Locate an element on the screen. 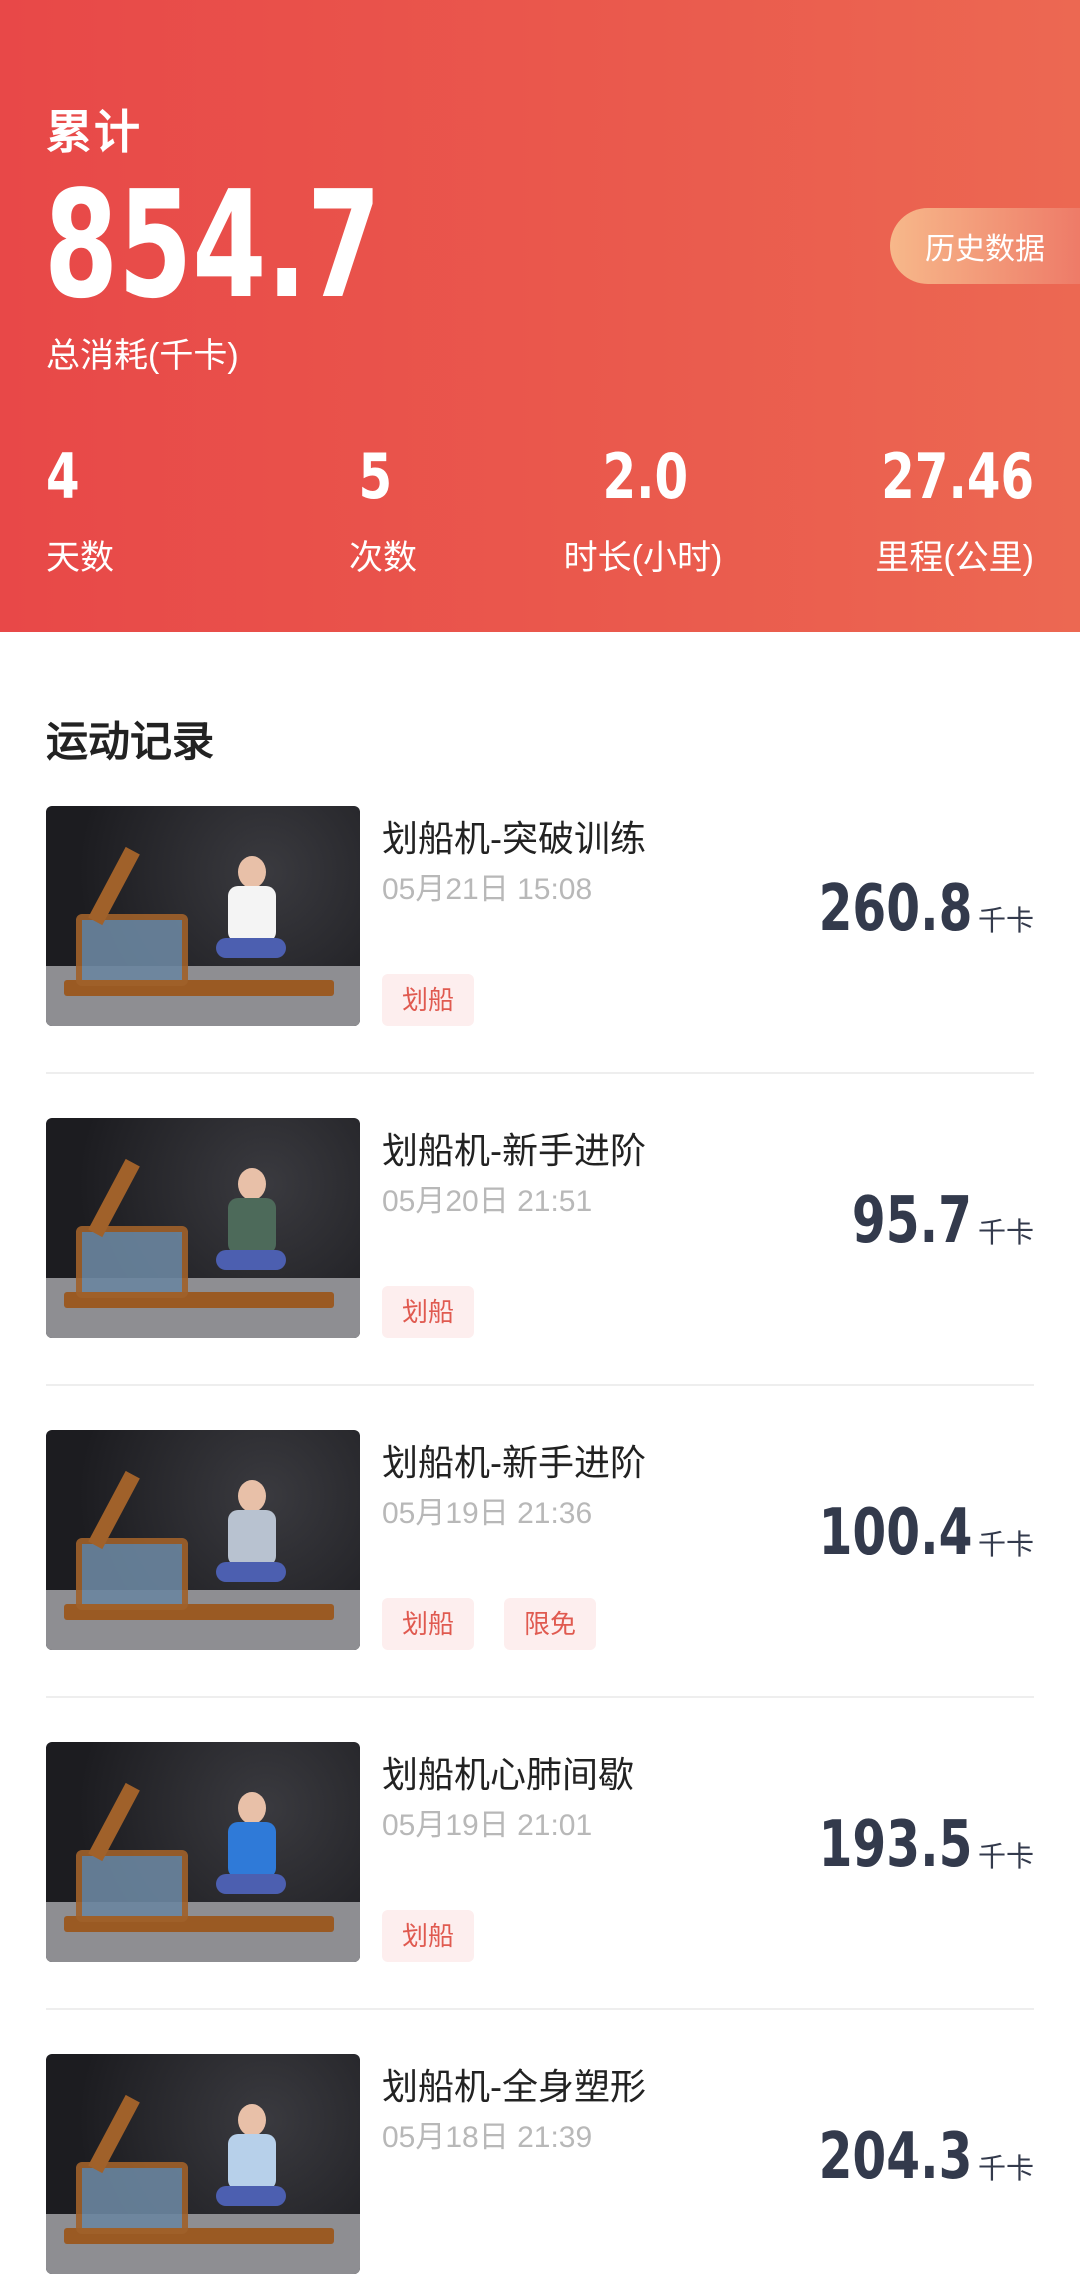 The height and width of the screenshot is (2274, 1080). record-calories: 260.8 千卡 is located at coordinates (902, 909).